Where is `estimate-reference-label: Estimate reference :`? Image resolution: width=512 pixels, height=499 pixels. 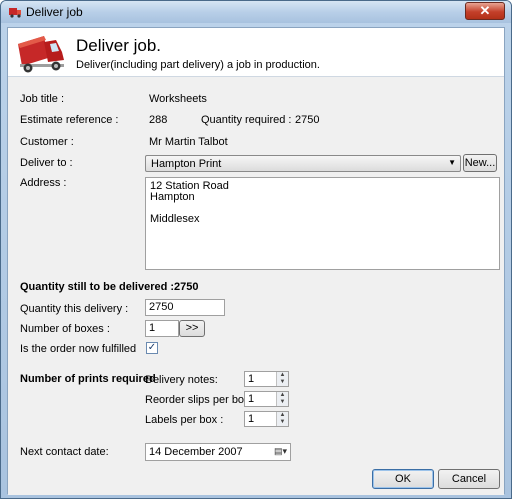 estimate-reference-label: Estimate reference : is located at coordinates (69, 120).